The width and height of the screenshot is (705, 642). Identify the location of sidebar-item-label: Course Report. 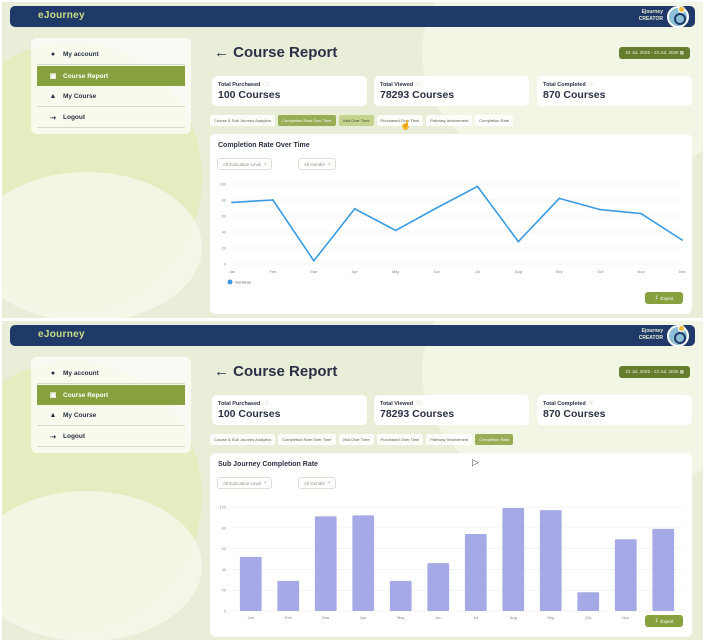
(86, 395).